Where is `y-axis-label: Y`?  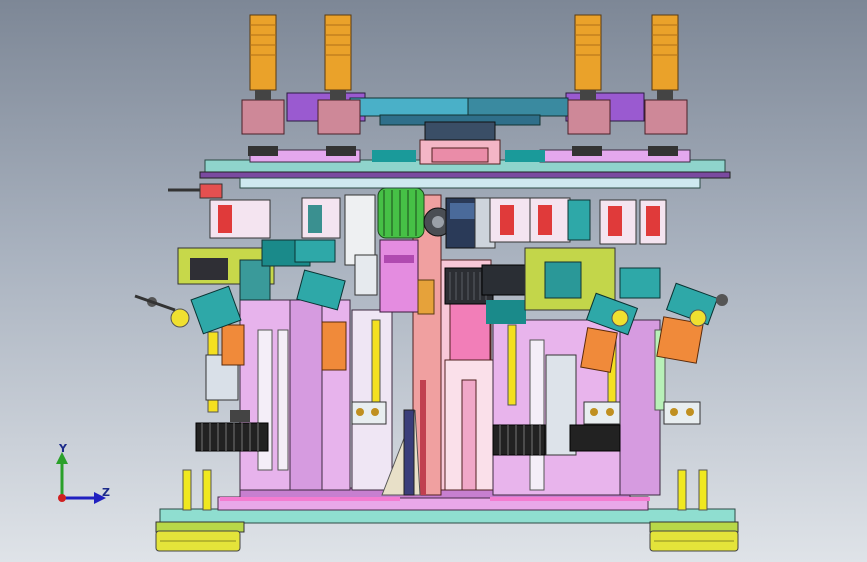
y-axis-label: Y is located at coordinates (63, 448).